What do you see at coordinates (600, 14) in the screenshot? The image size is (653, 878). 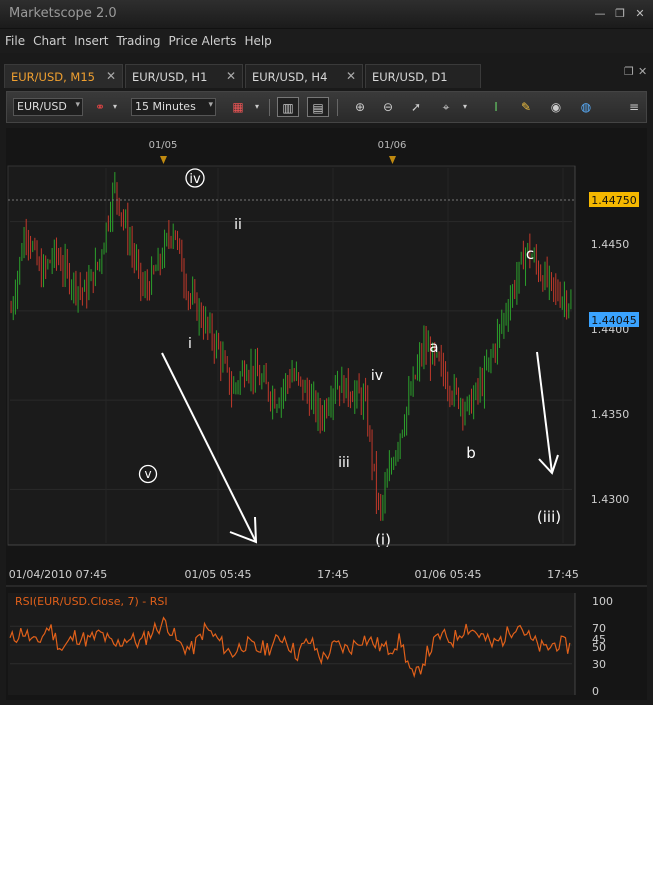 I see `minimize-icon: —` at bounding box center [600, 14].